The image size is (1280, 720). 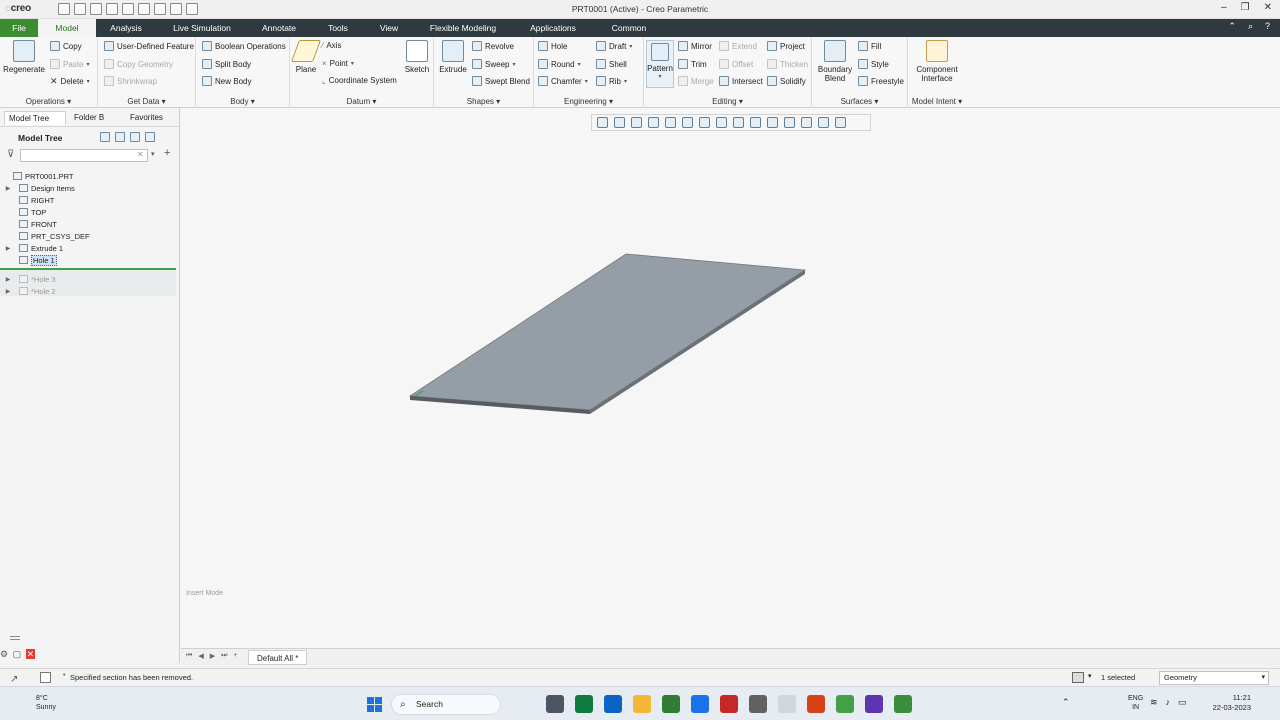 What do you see at coordinates (149, 46) in the screenshot?
I see `user-defined-feature-button: User-Defined Feature` at bounding box center [149, 46].